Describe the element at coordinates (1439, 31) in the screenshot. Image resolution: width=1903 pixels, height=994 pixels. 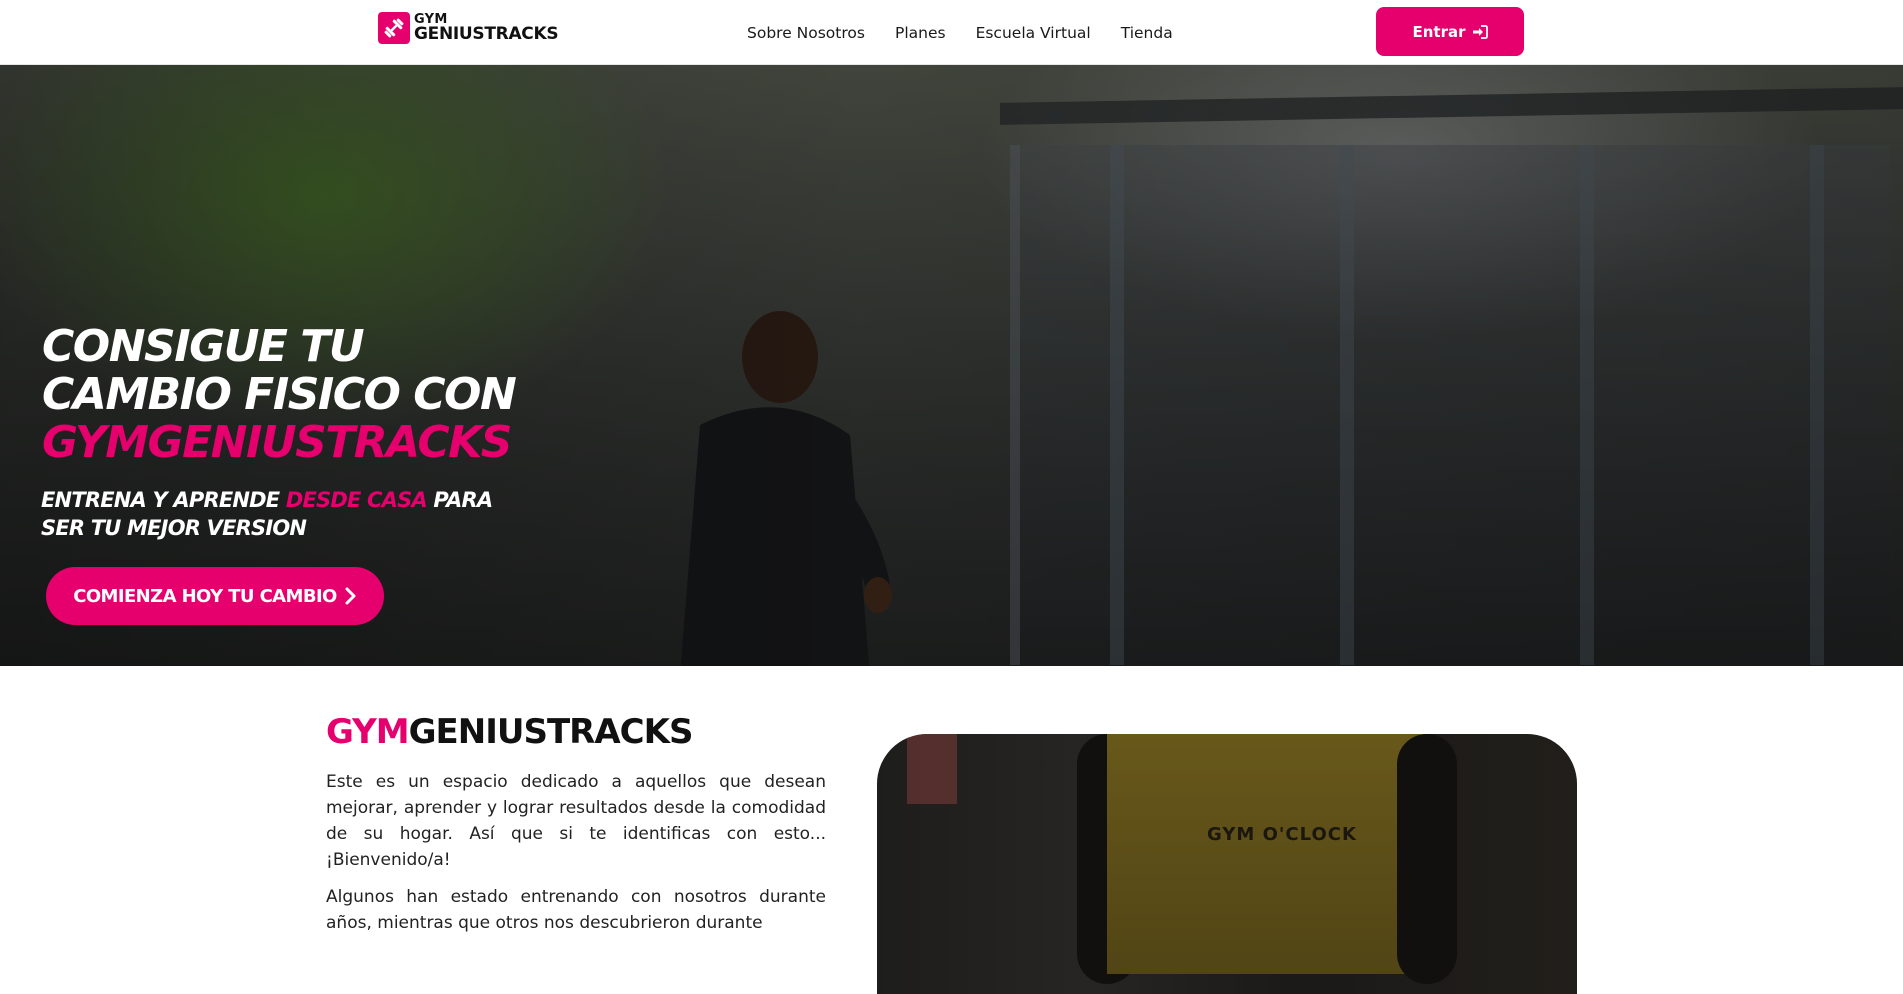
I see `login-button-label: Entrar` at that location.